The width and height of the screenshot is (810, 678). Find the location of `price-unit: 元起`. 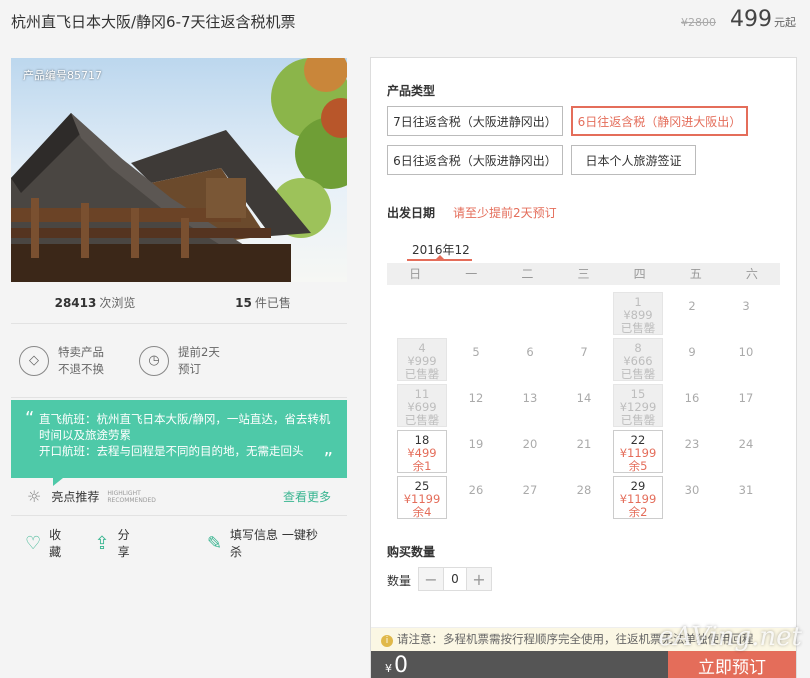

price-unit: 元起 is located at coordinates (785, 22).